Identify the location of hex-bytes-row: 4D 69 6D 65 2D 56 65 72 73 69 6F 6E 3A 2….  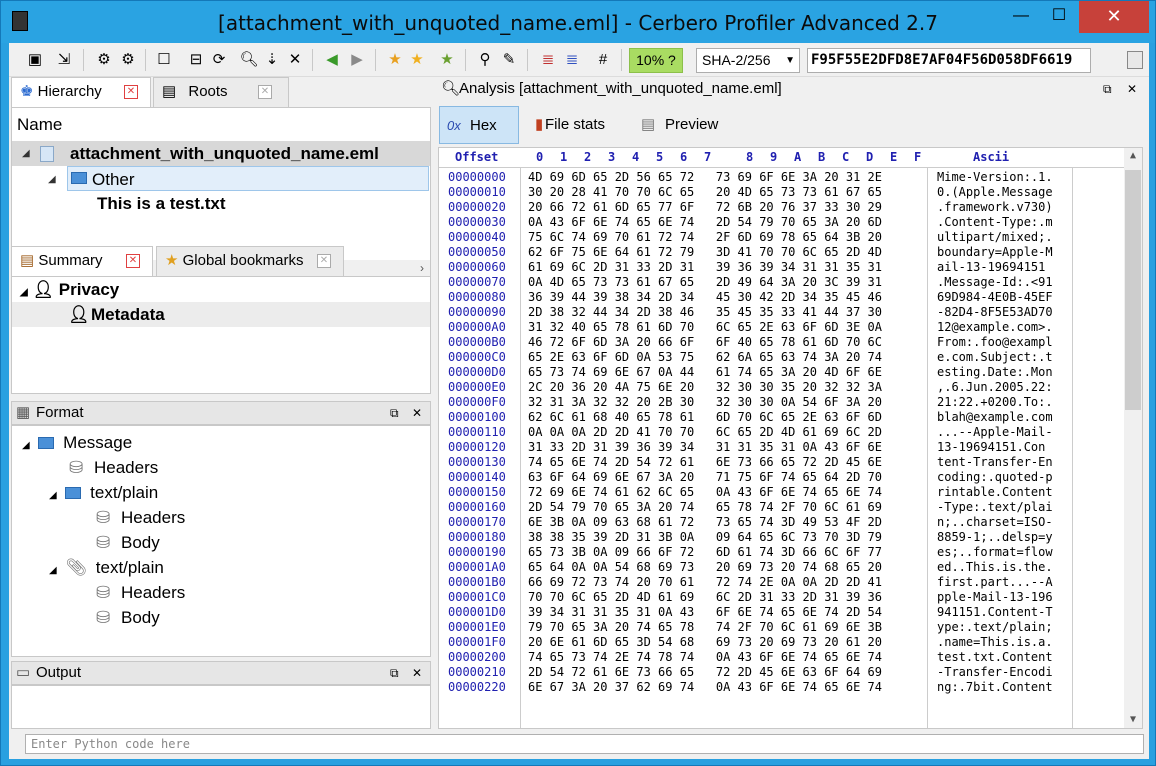
(705, 177).